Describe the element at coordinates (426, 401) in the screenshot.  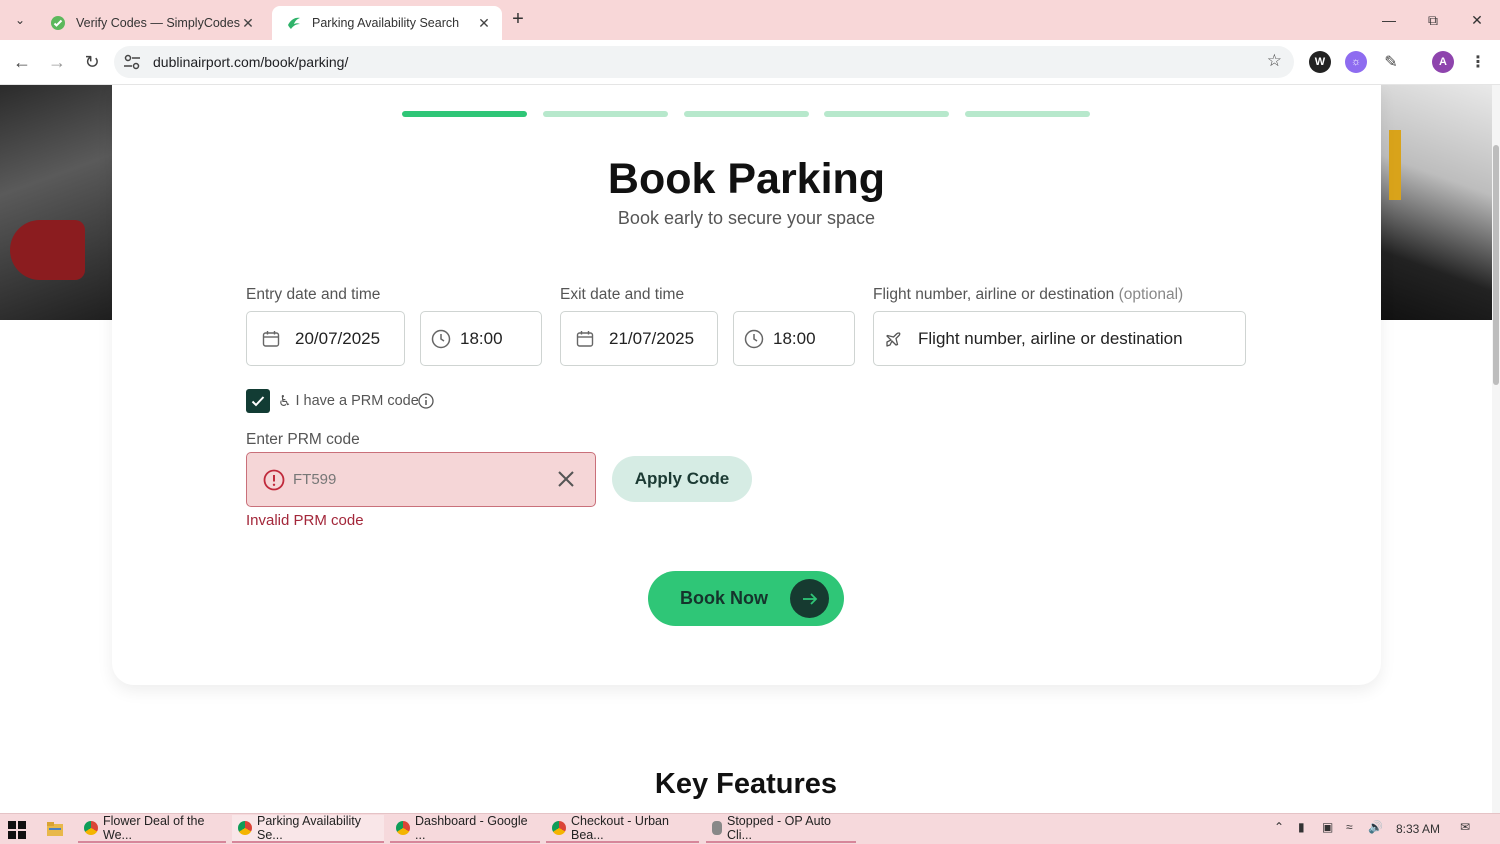
I see `info-icon` at that location.